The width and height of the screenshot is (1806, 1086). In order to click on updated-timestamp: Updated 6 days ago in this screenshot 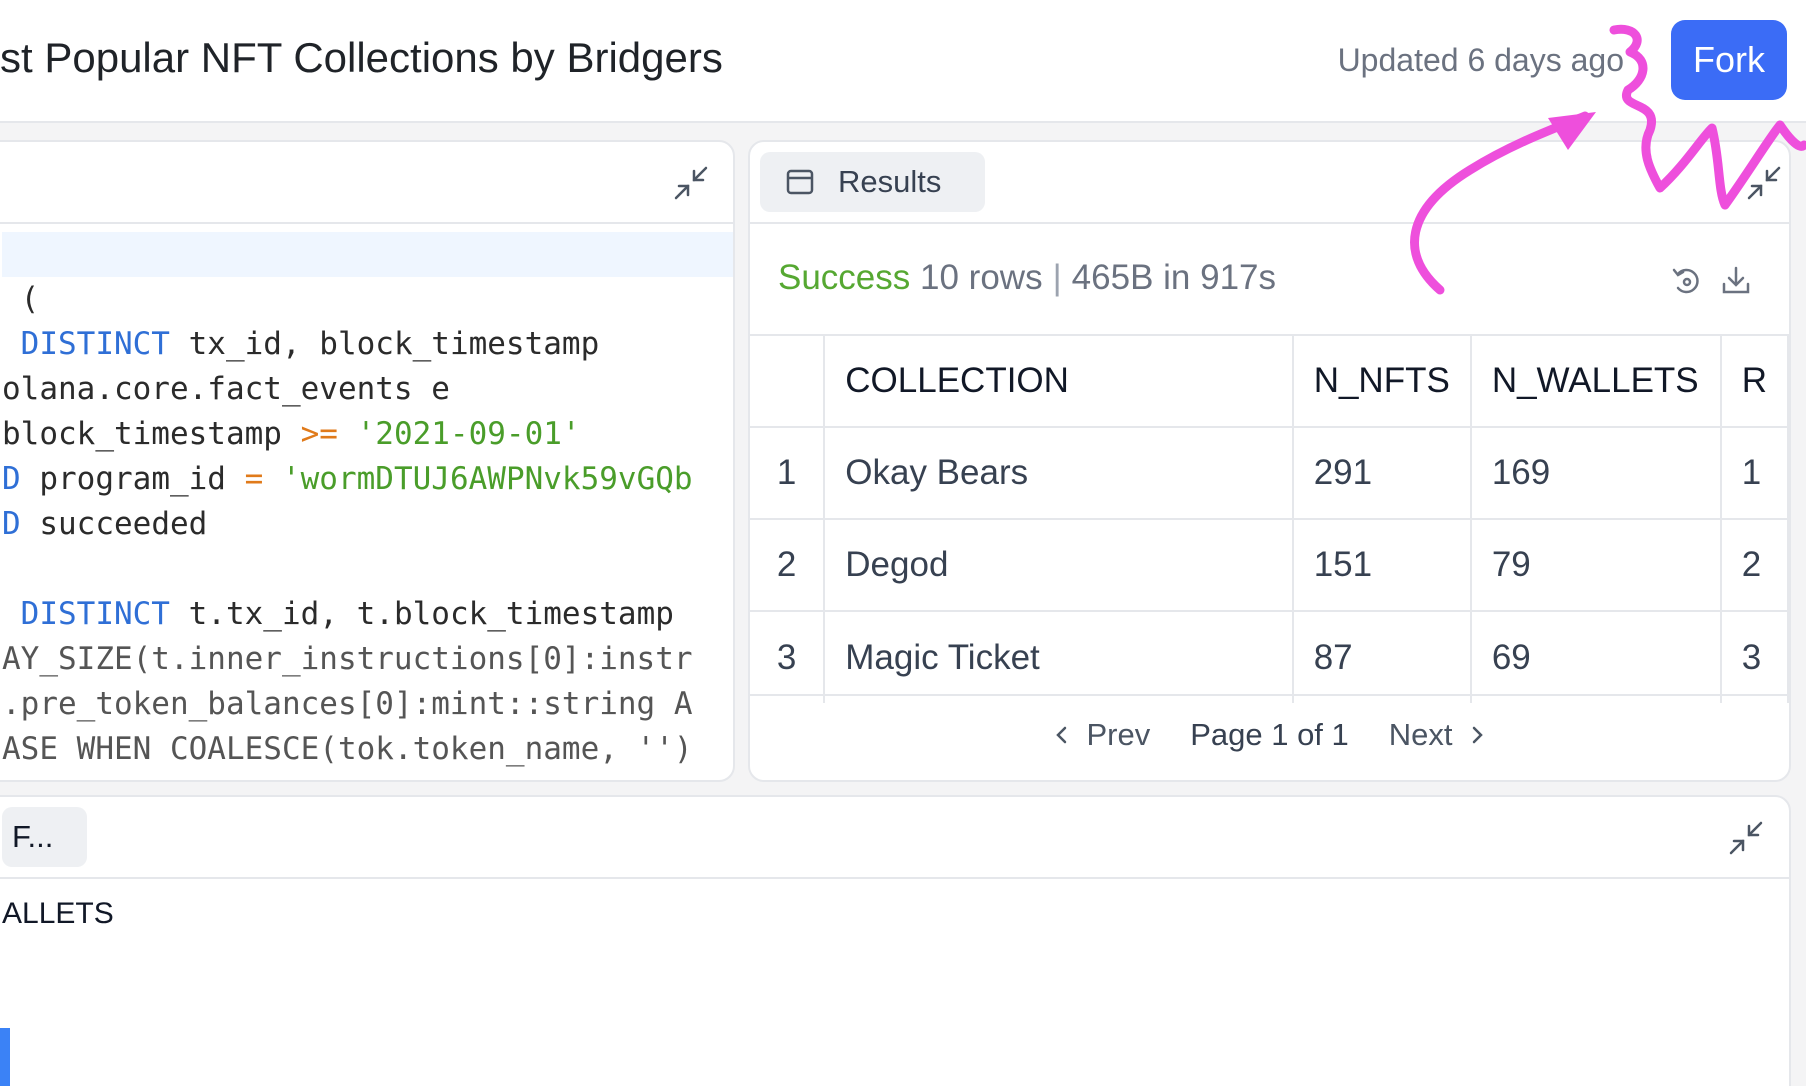, I will do `click(1480, 60)`.